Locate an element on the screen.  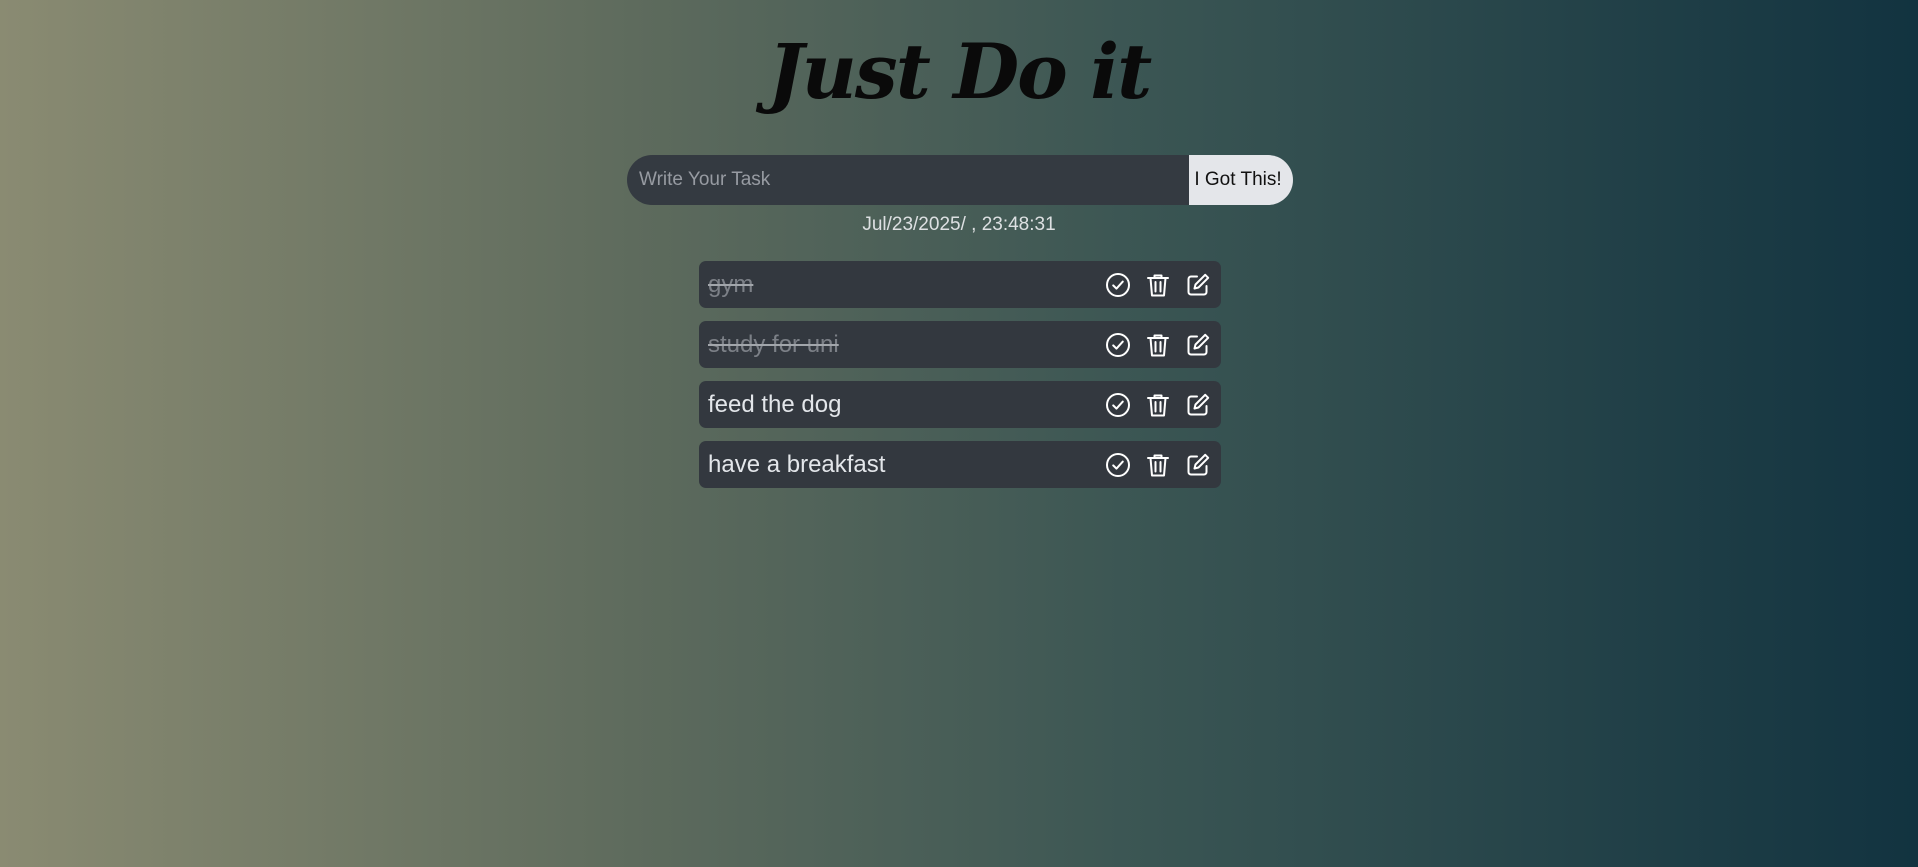
add-task-button: I Got This! is located at coordinates (1241, 180).